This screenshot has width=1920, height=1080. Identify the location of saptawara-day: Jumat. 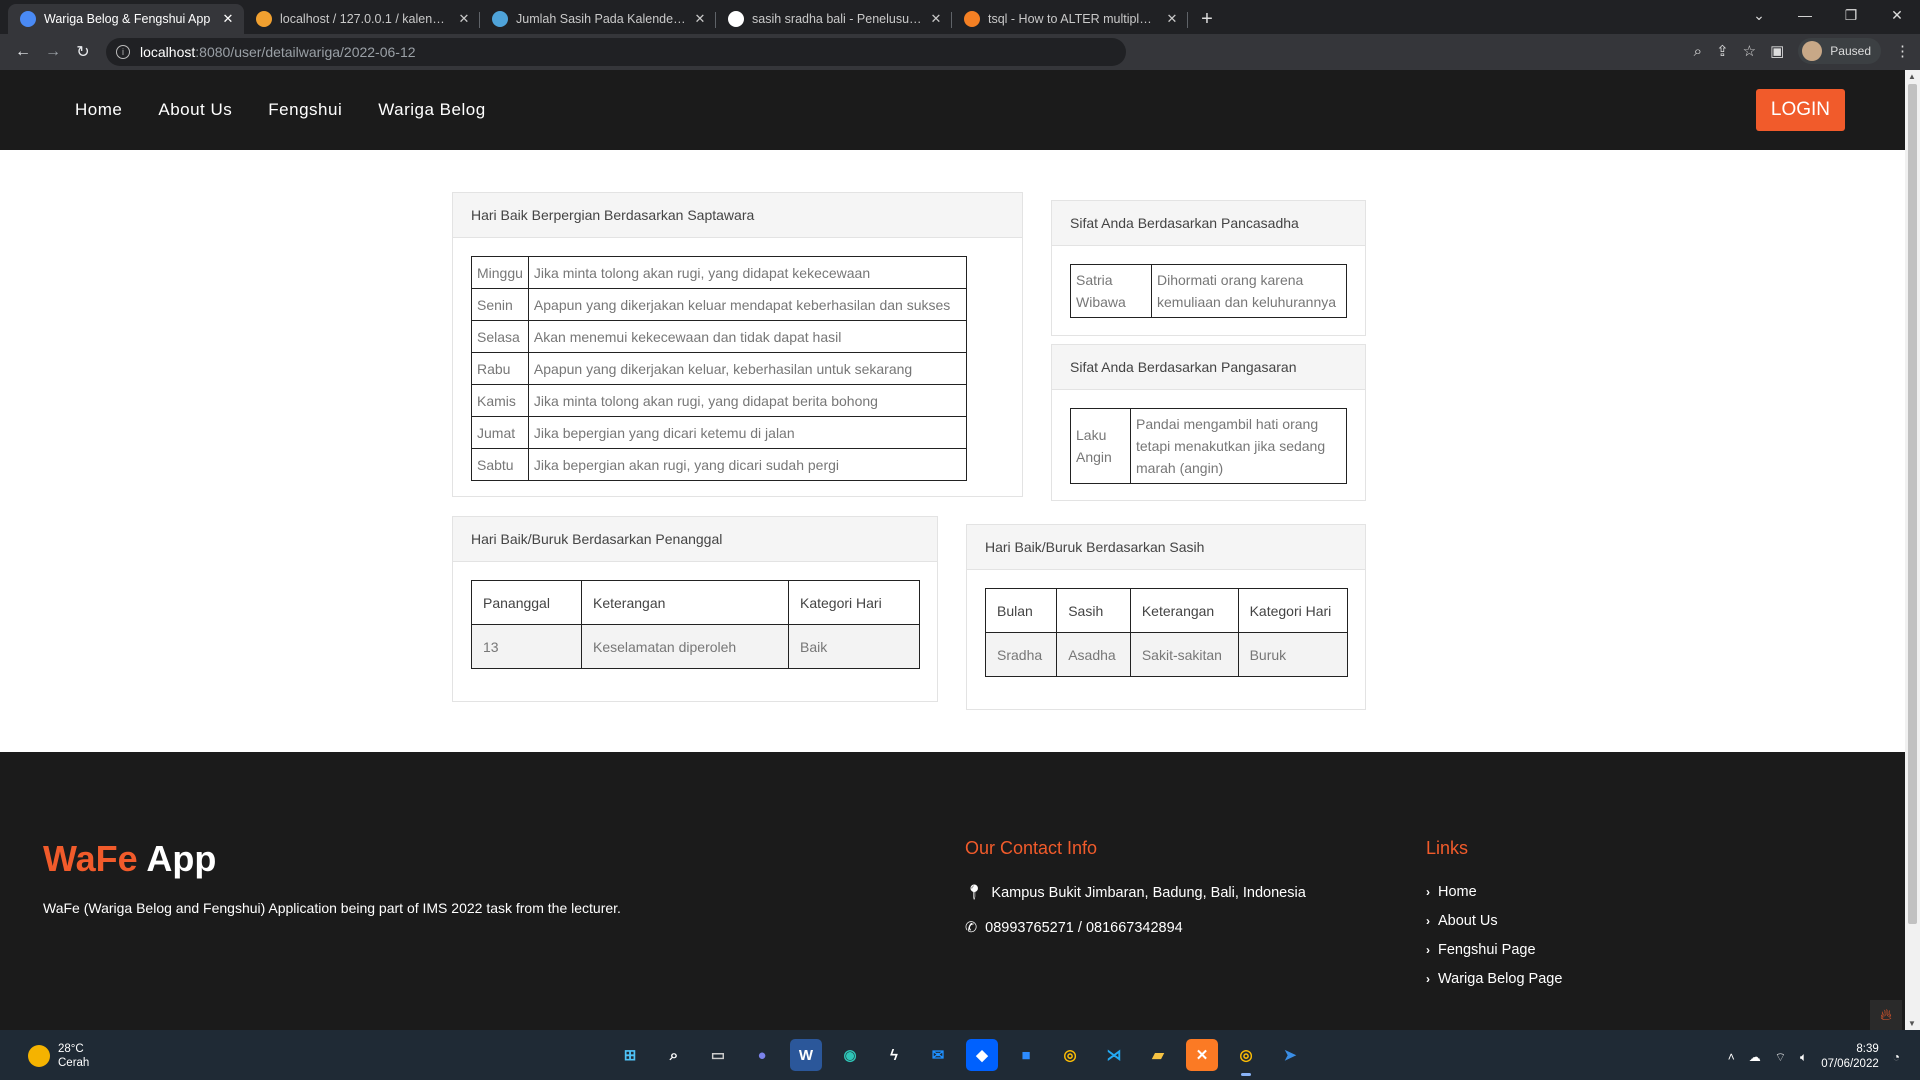
(500, 432).